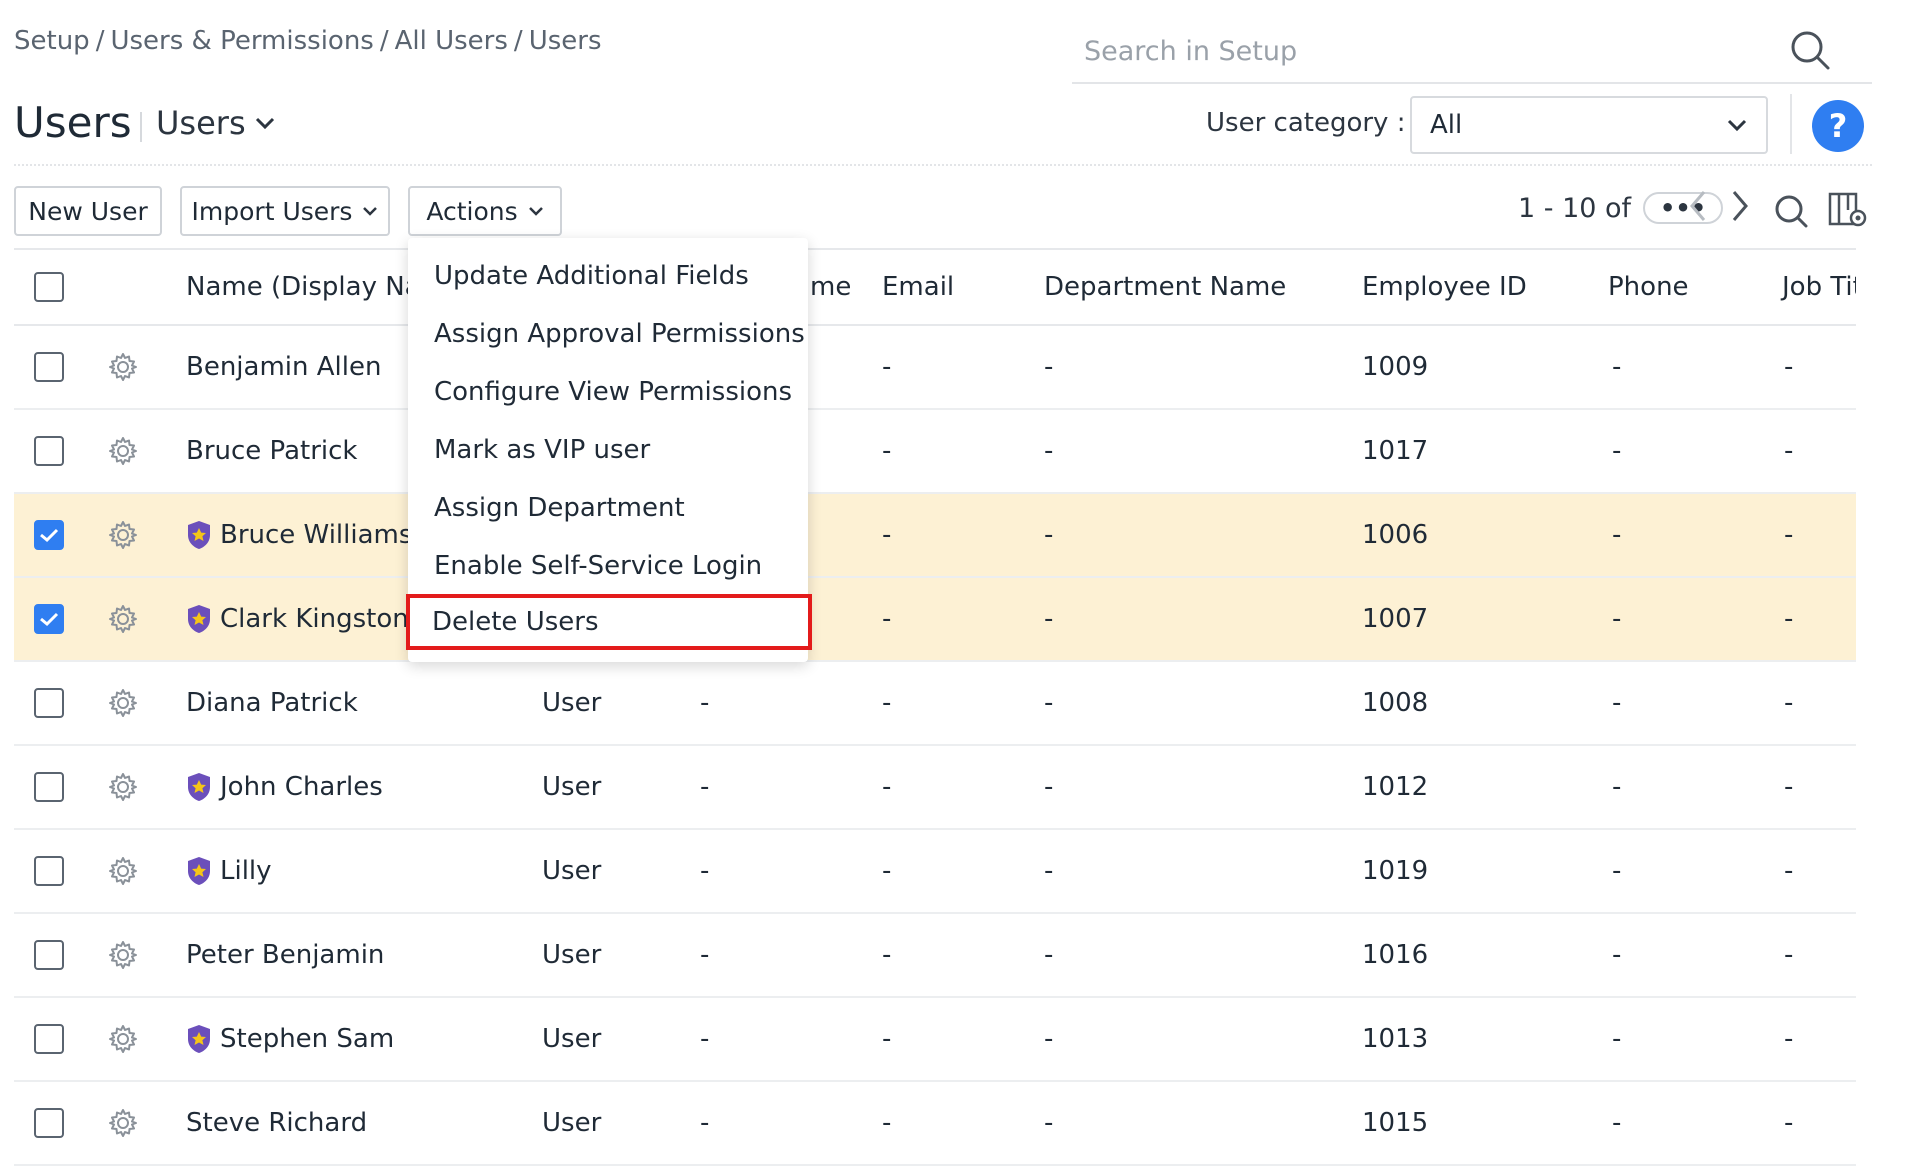  I want to click on menu-item-assign-approval-permissions: Assign Approval Permissions, so click(608, 334).